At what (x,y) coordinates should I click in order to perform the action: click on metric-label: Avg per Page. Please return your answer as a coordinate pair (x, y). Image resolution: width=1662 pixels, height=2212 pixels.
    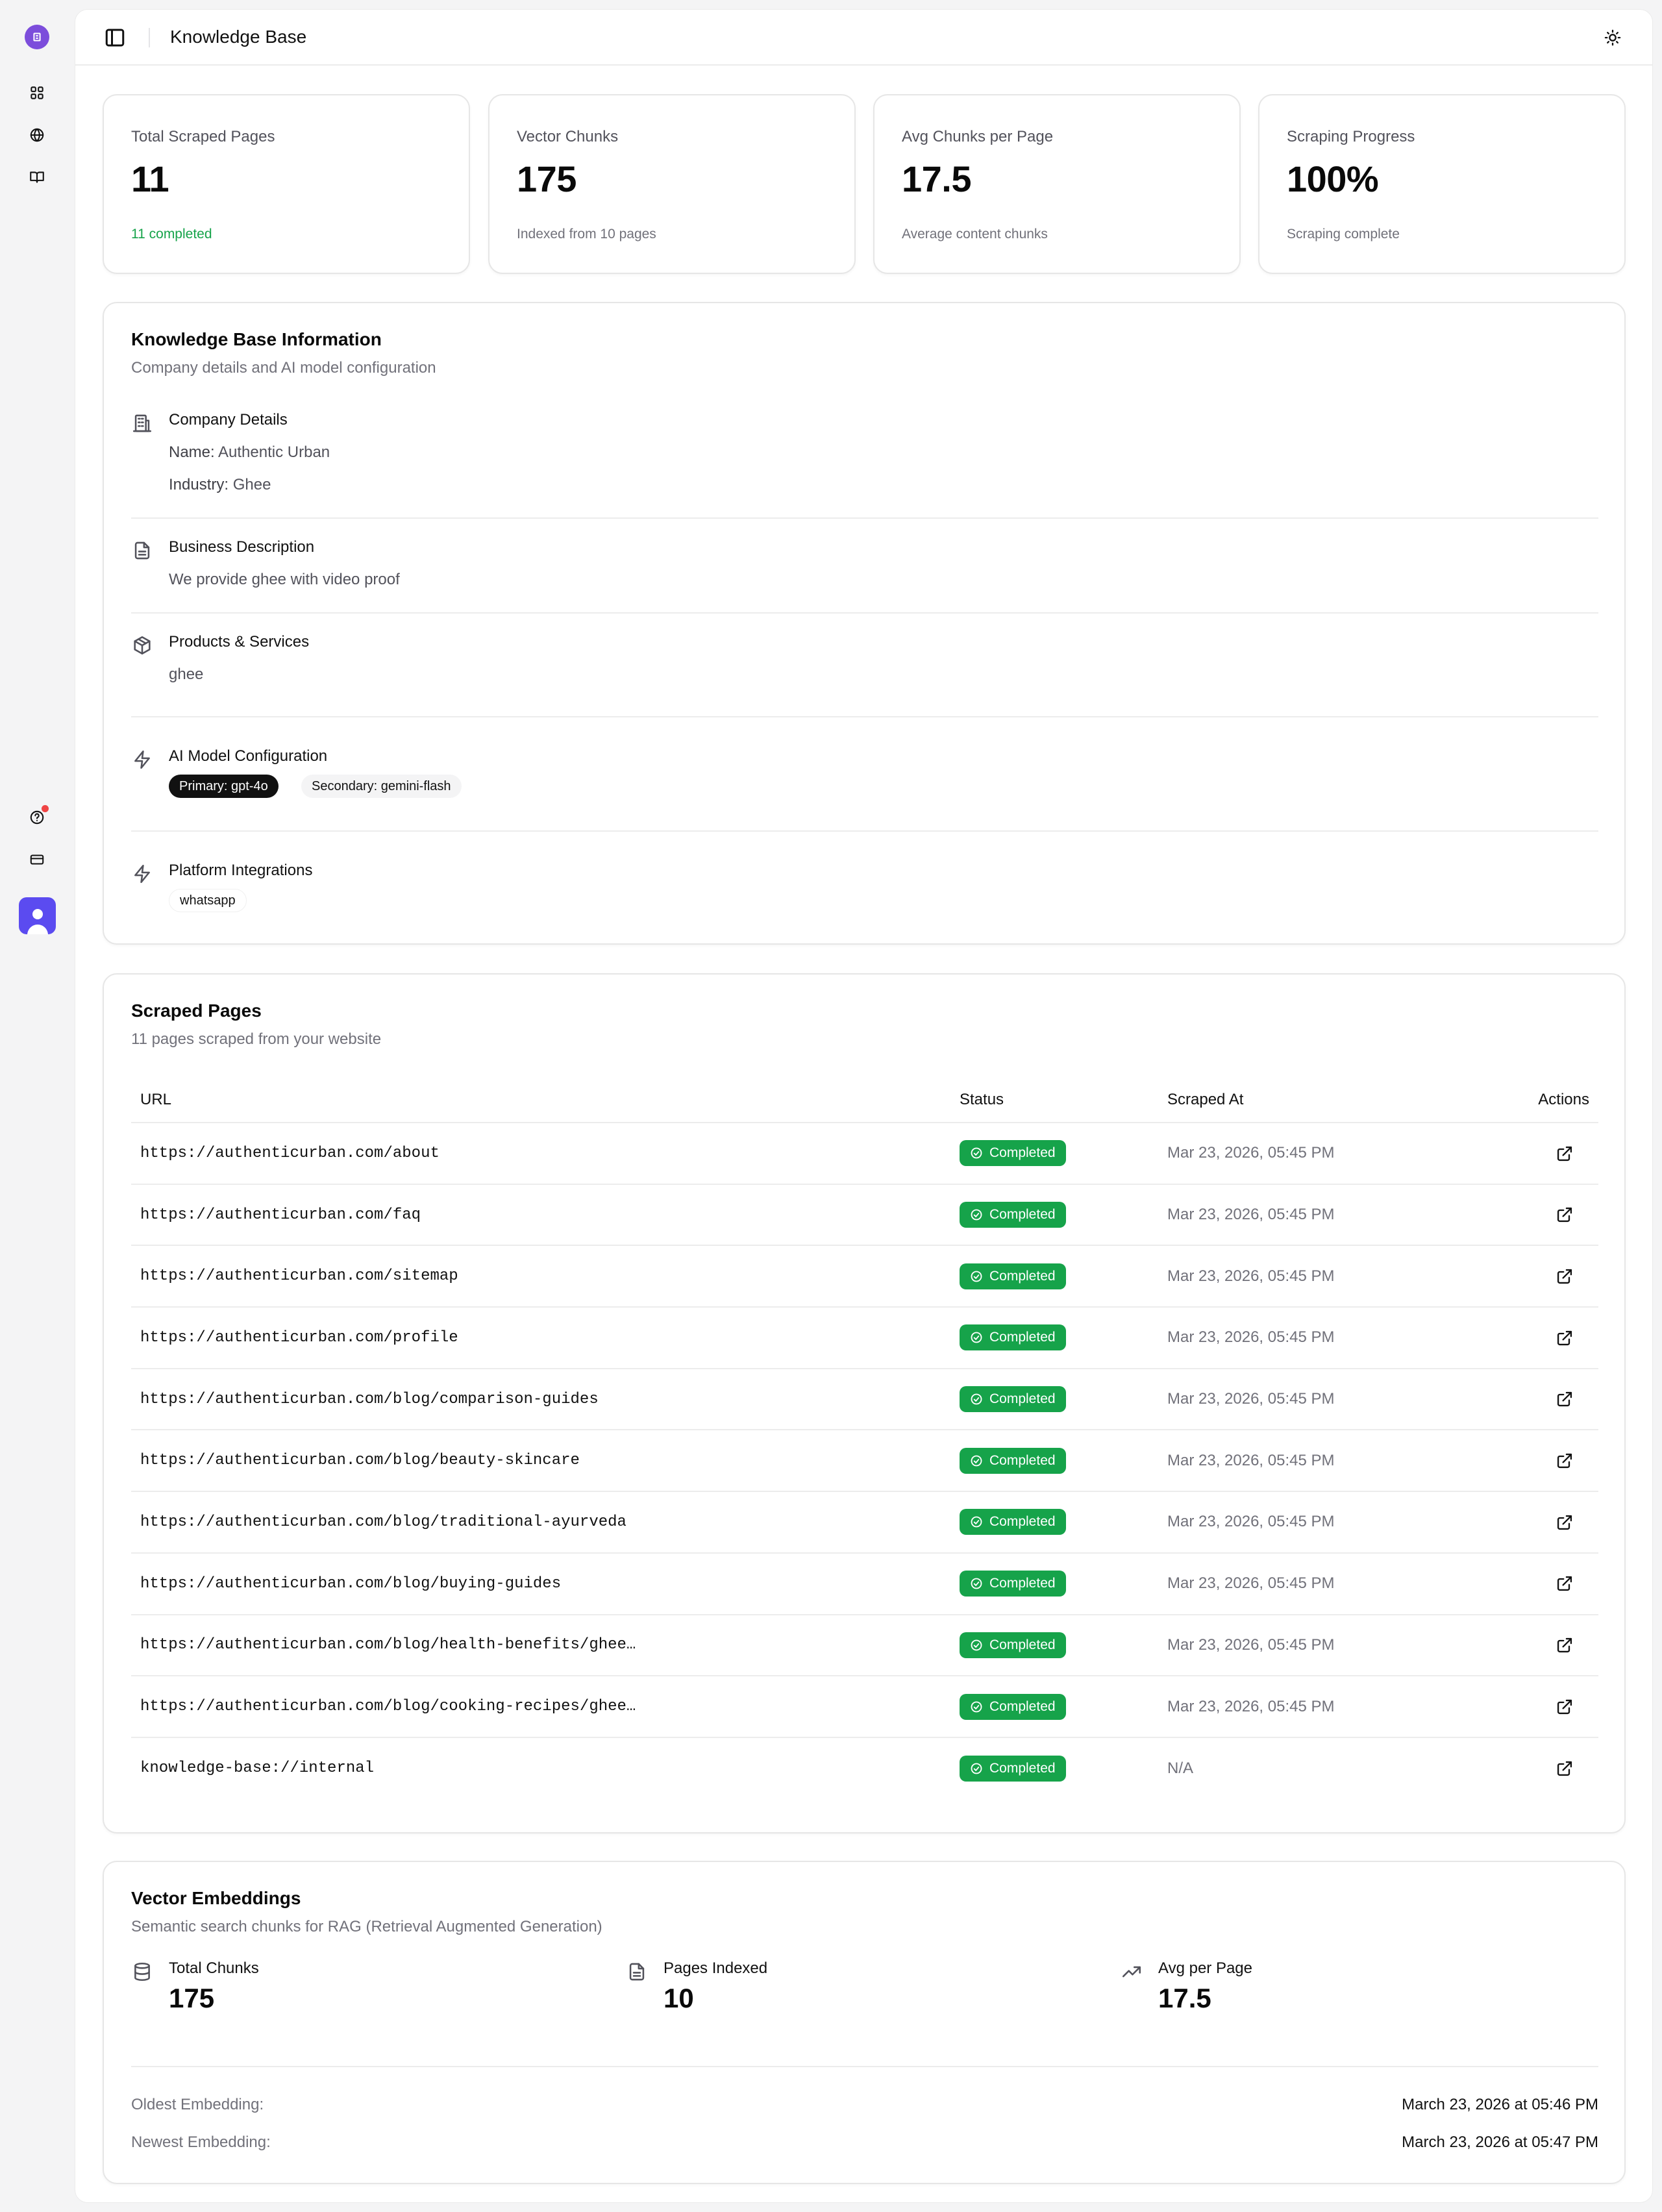
    Looking at the image, I should click on (1205, 1968).